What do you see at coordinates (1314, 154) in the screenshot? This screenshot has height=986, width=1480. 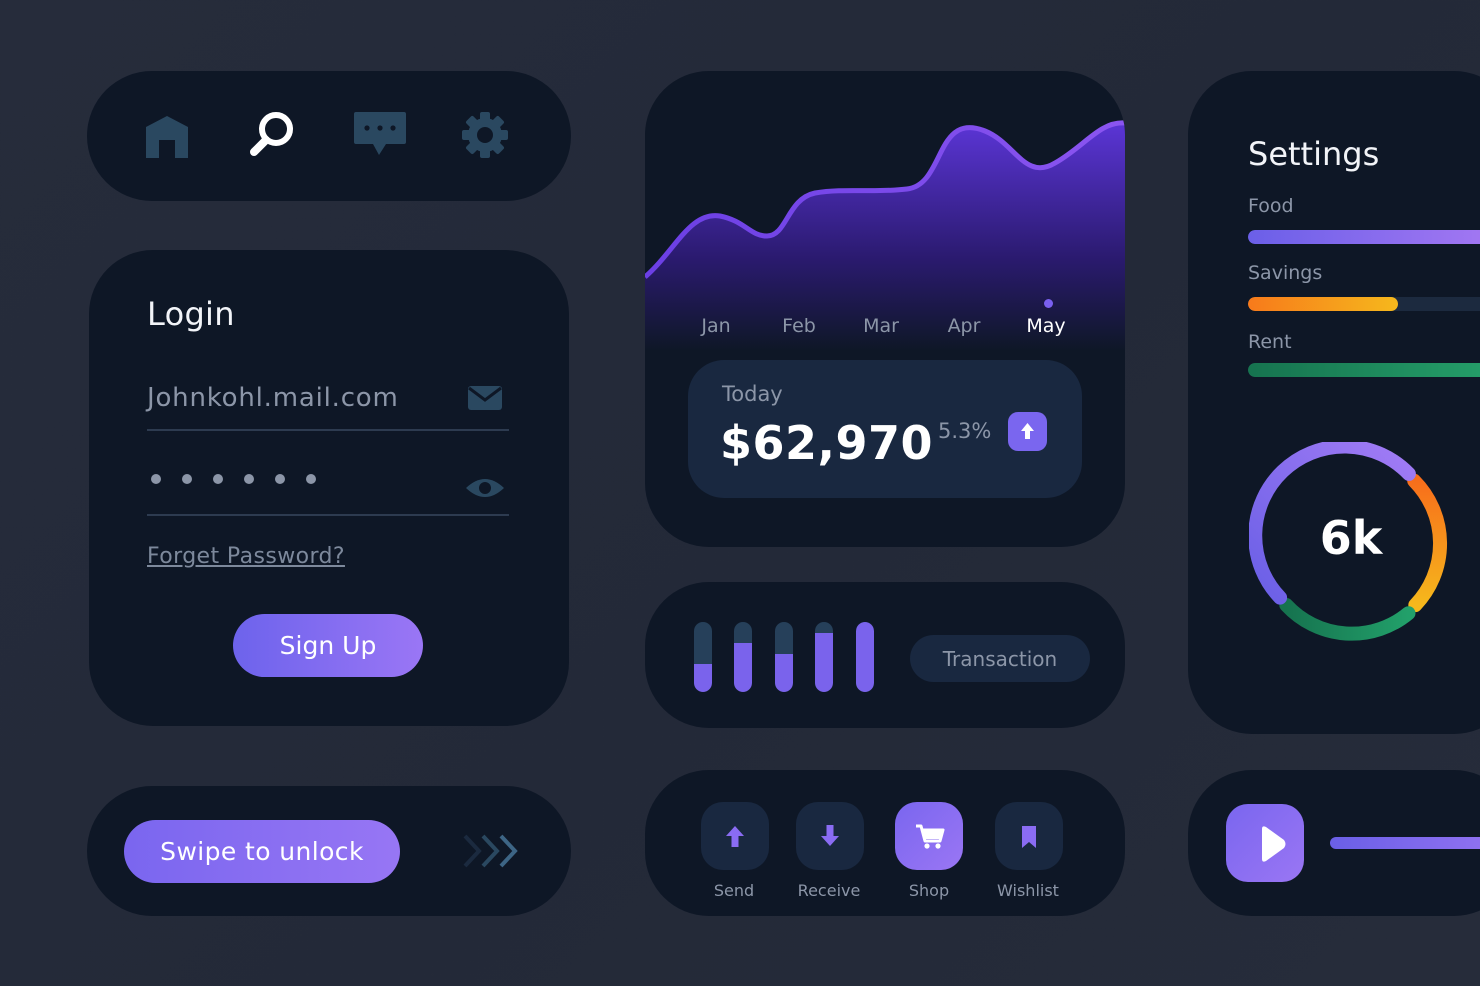 I see `settings-title: Settings` at bounding box center [1314, 154].